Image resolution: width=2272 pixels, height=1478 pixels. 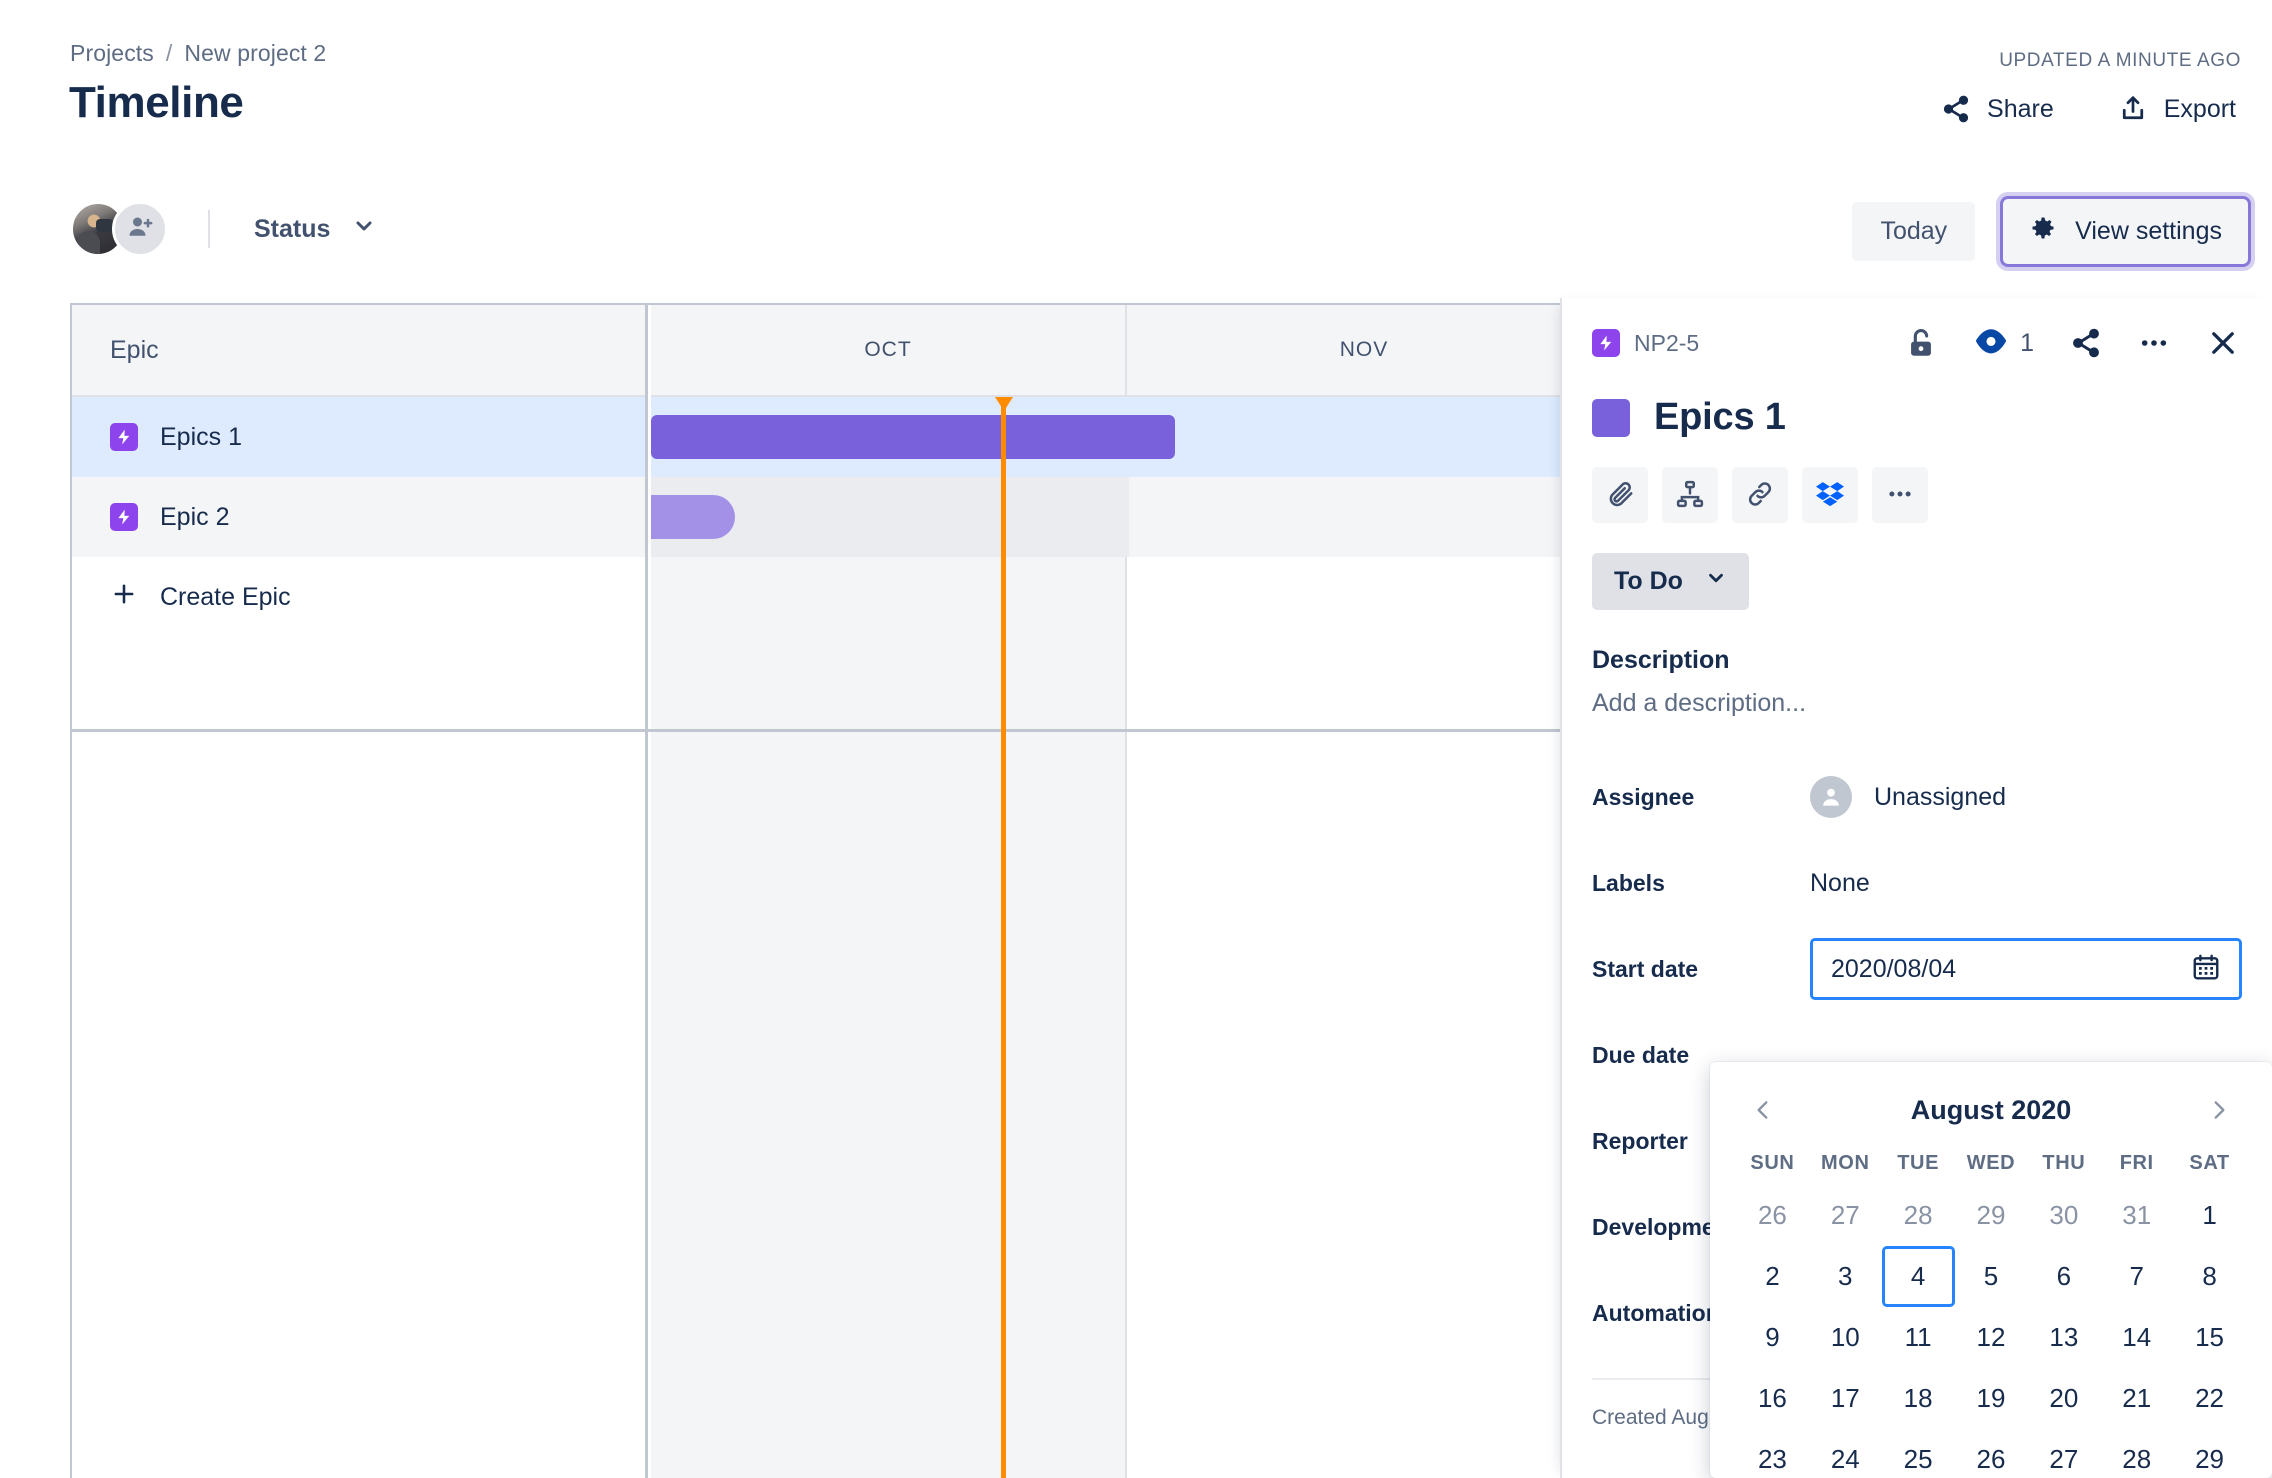 What do you see at coordinates (1997, 109) in the screenshot?
I see `share-button: Share` at bounding box center [1997, 109].